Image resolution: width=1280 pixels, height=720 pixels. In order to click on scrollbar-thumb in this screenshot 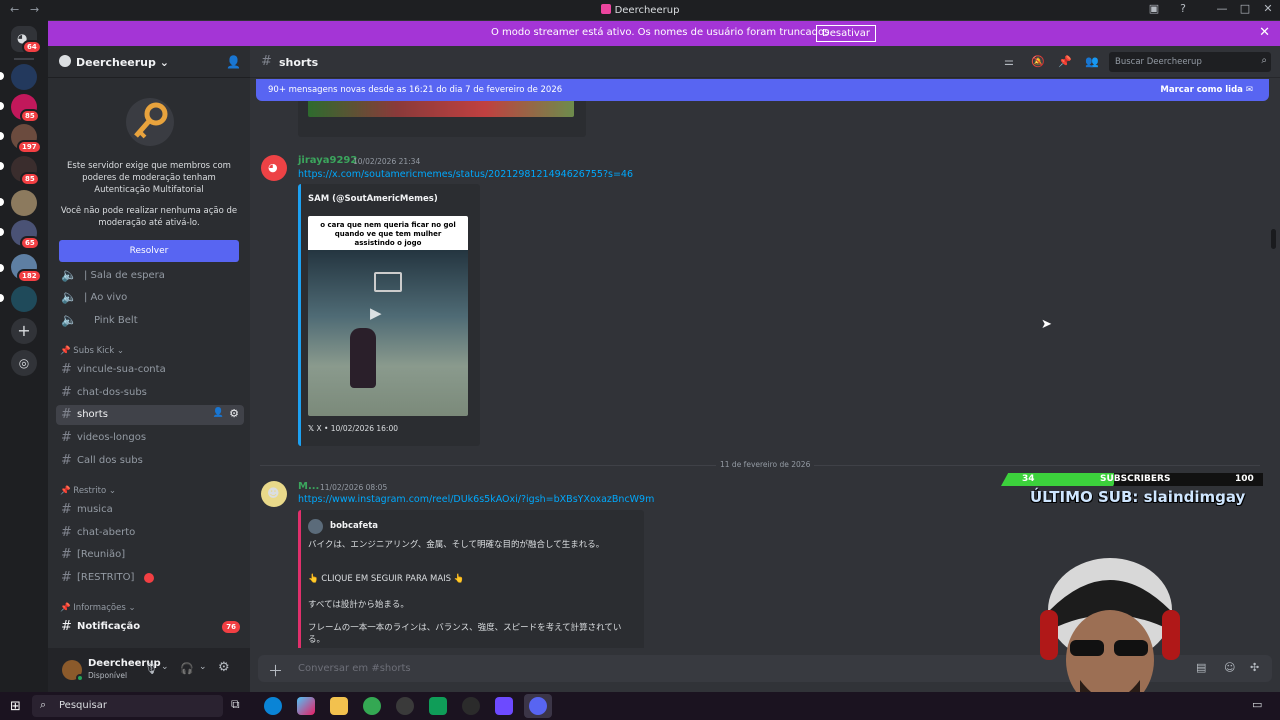, I will do `click(1273, 239)`.